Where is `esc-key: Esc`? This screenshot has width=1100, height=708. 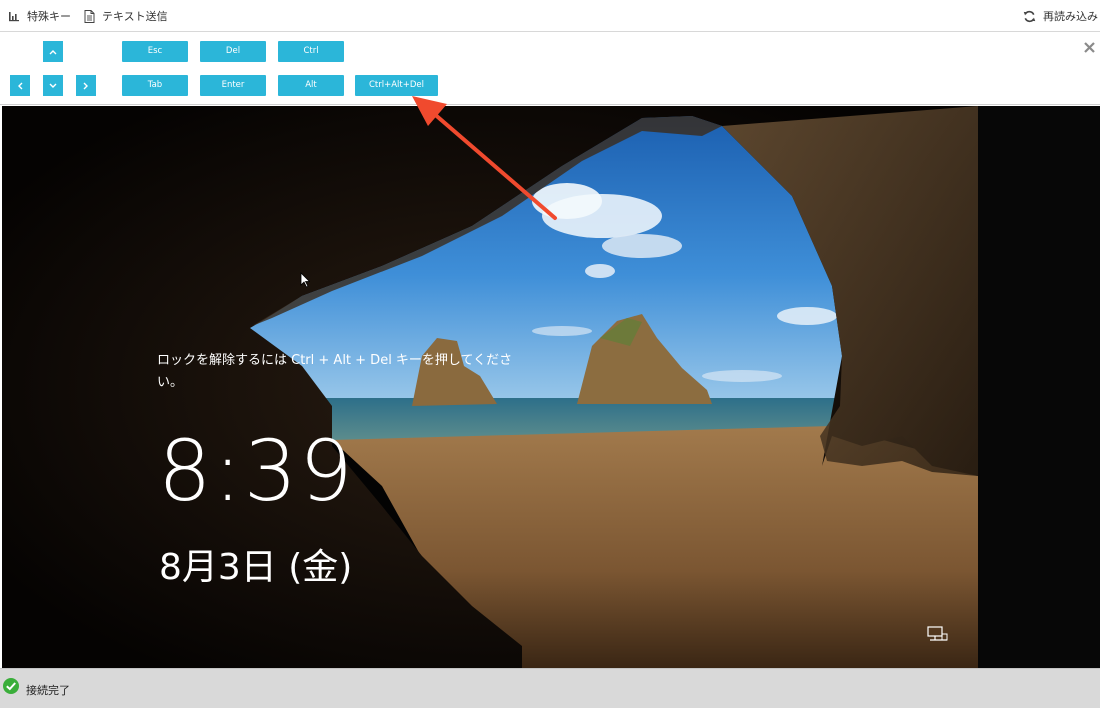 esc-key: Esc is located at coordinates (155, 51).